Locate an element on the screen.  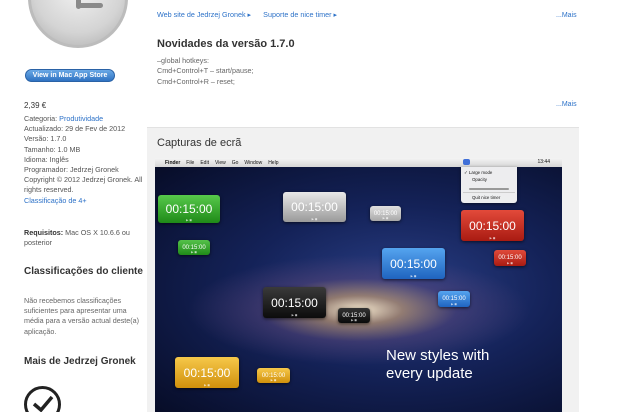
size-text: Tamanho: 1.0 MB is located at coordinates (52, 149).